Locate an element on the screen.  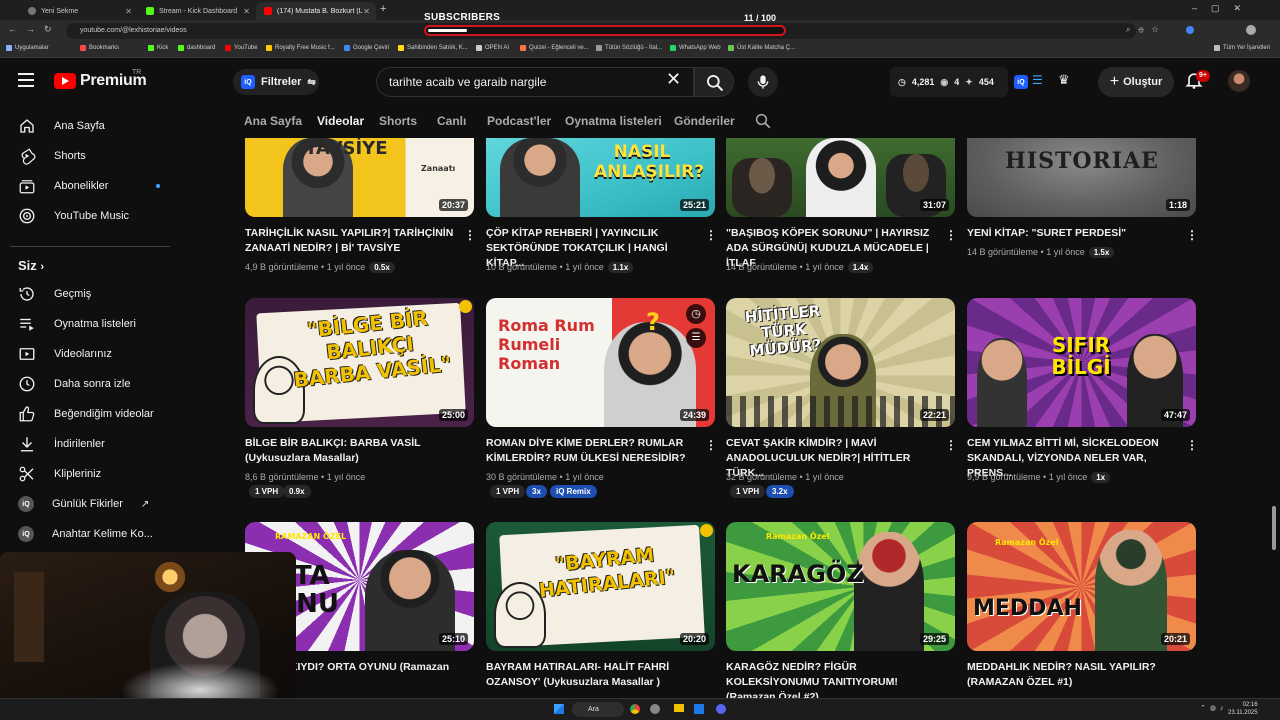
browser-tab: Stream - Kick Dashboard ✕ is located at coordinates (197, 11).